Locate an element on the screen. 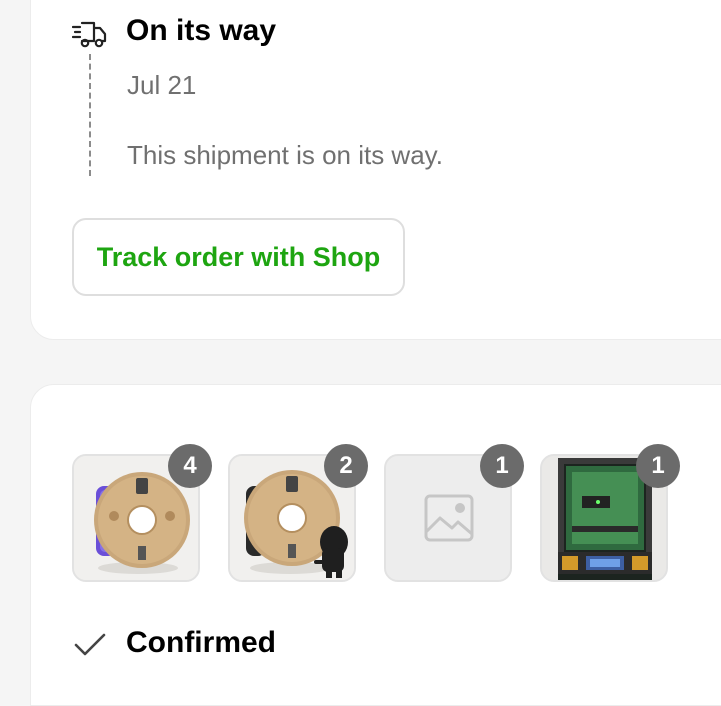 This screenshot has height=706, width=721. item-thumbnail-3d-printer: 1 is located at coordinates (610, 513).